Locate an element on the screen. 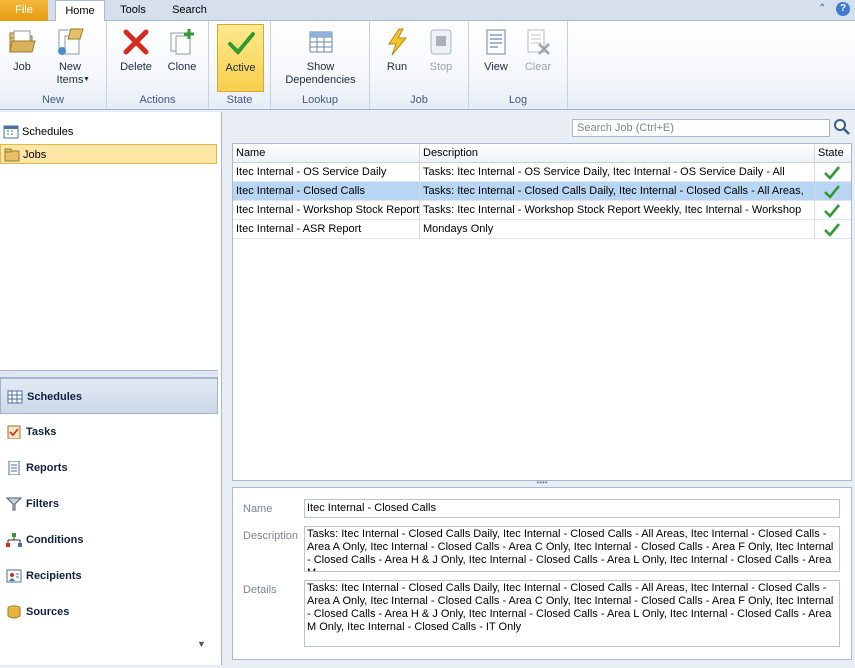 The height and width of the screenshot is (668, 855). delete-button: Delete is located at coordinates (136, 58).